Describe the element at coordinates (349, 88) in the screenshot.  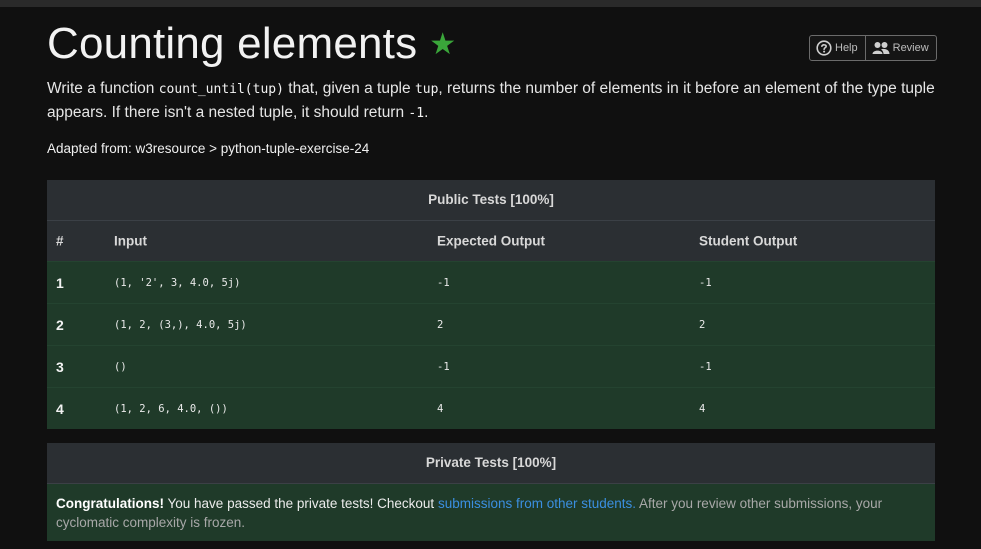
I see `description-text: that, given a tuple` at that location.